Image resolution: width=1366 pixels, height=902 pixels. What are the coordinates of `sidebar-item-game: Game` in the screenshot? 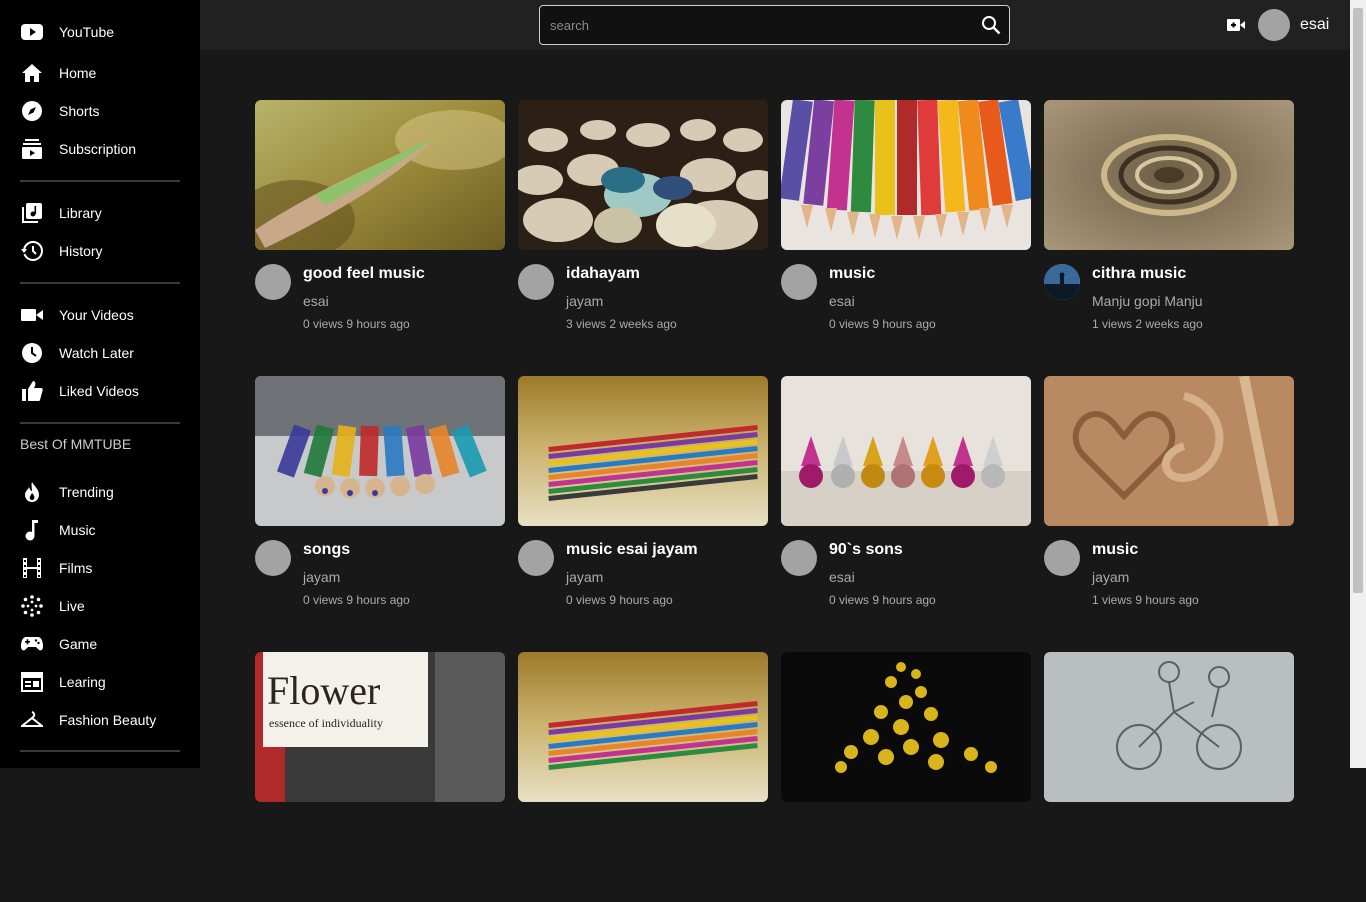 It's located at (100, 644).